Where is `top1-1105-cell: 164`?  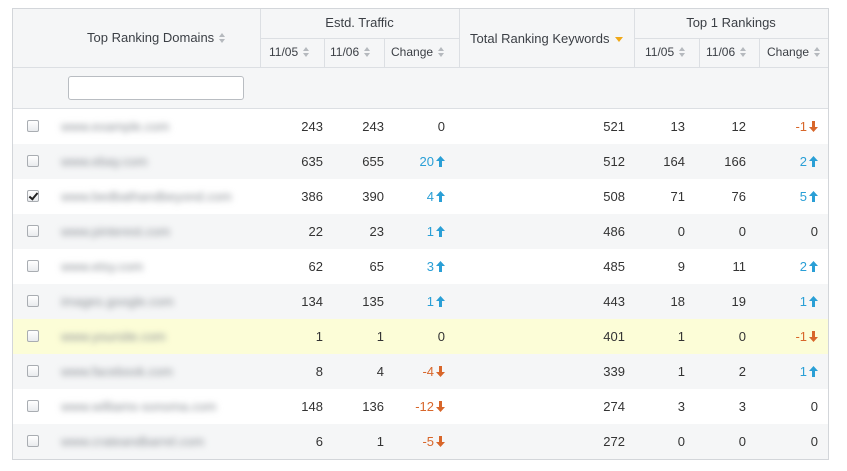
top1-1105-cell: 164 is located at coordinates (674, 161).